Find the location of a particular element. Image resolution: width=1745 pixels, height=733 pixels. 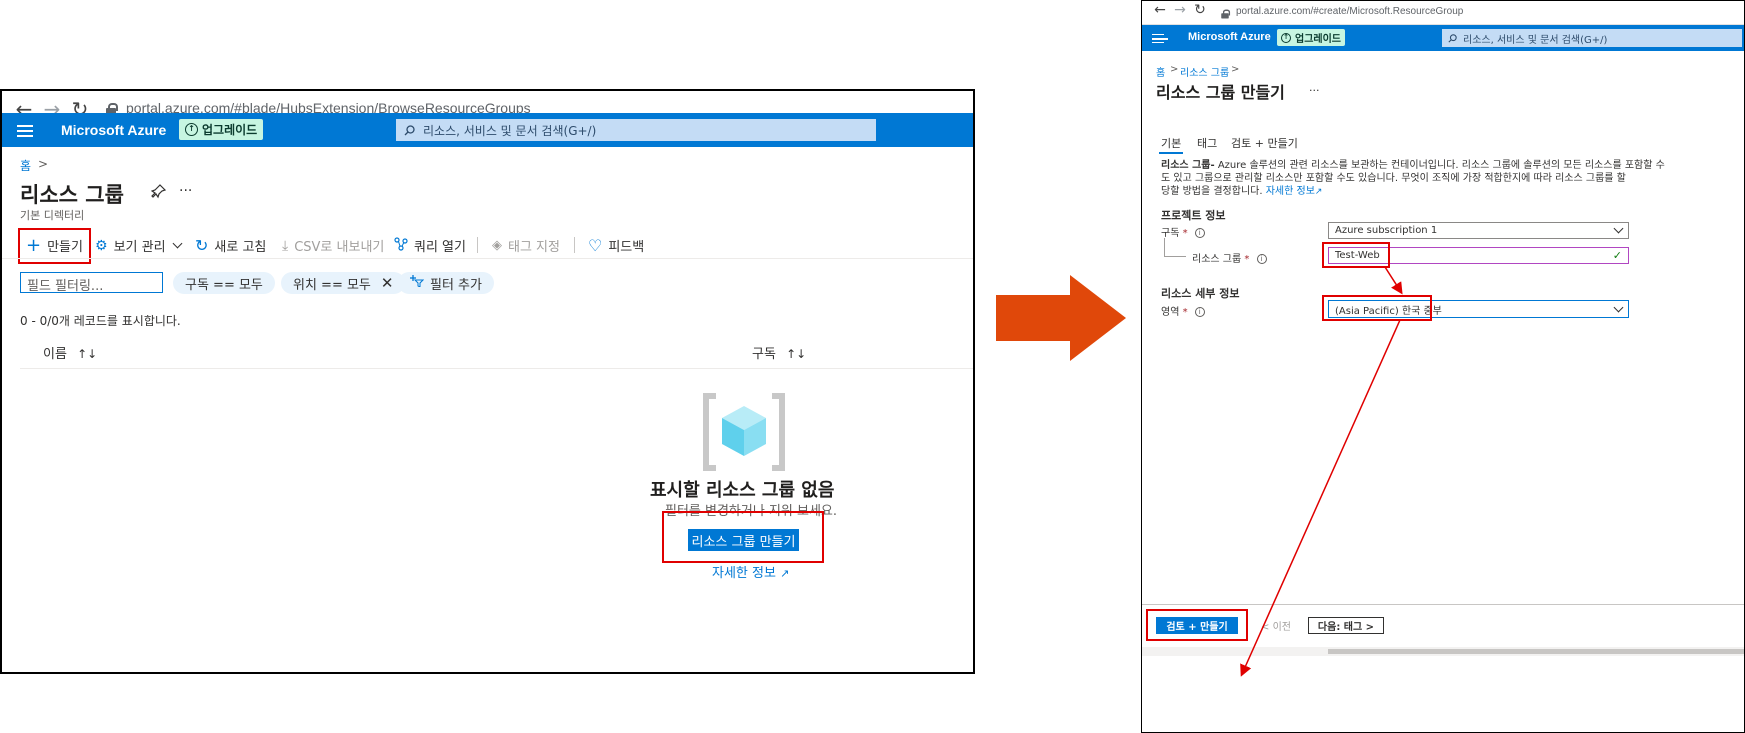

callout-arrows is located at coordinates (1321, 471).